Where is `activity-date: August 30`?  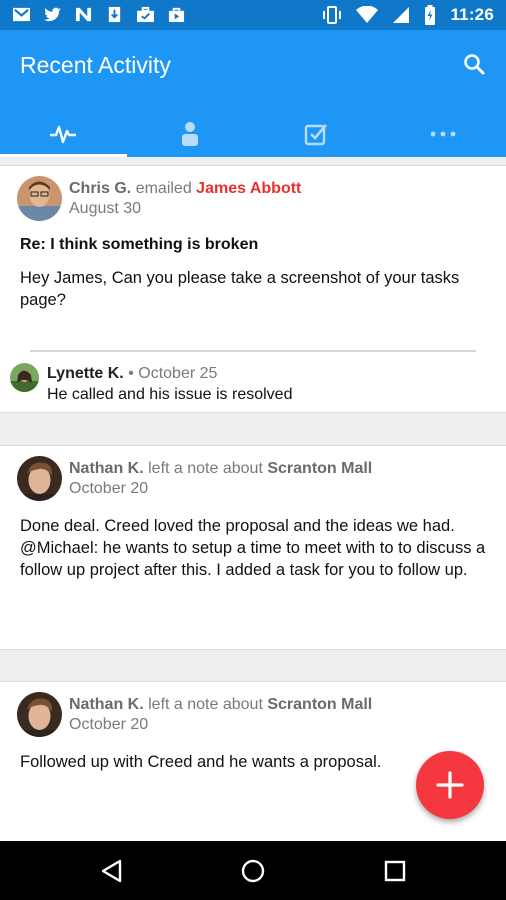 activity-date: August 30 is located at coordinates (105, 208).